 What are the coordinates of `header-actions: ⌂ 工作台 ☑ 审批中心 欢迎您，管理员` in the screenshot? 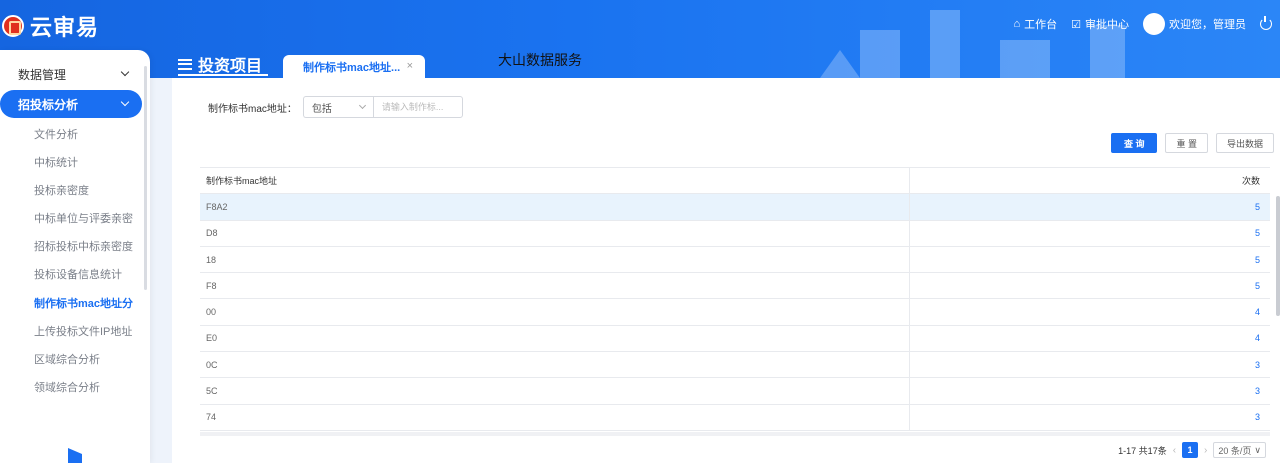 It's located at (1142, 24).